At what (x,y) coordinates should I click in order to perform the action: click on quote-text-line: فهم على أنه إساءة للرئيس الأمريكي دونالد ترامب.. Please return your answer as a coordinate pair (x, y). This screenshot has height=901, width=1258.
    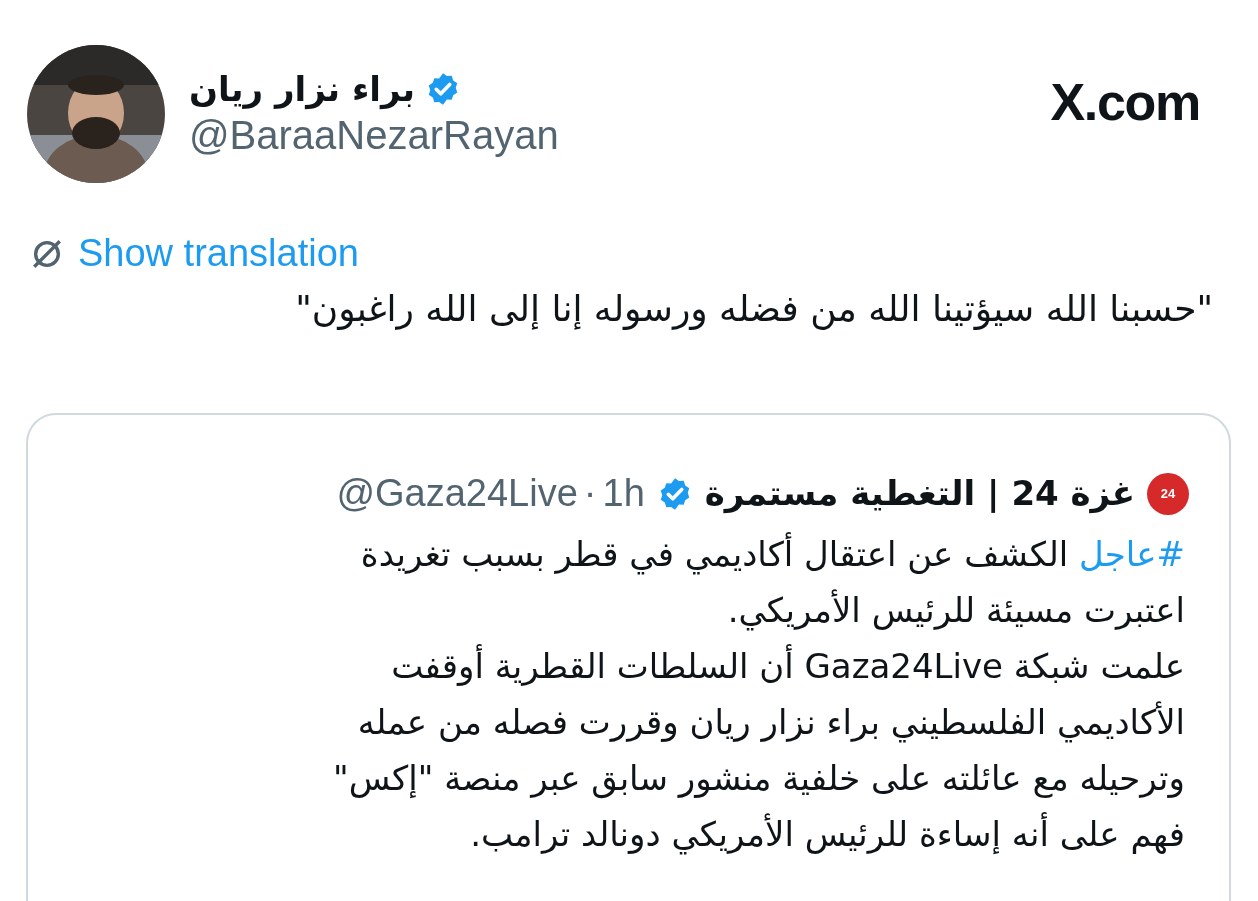
    Looking at the image, I should click on (827, 834).